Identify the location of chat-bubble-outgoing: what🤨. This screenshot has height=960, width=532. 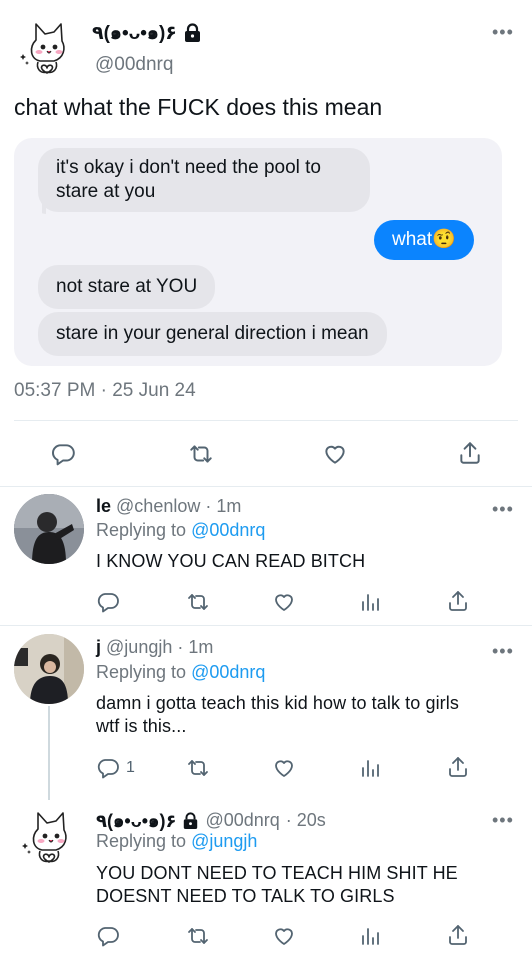
(424, 240).